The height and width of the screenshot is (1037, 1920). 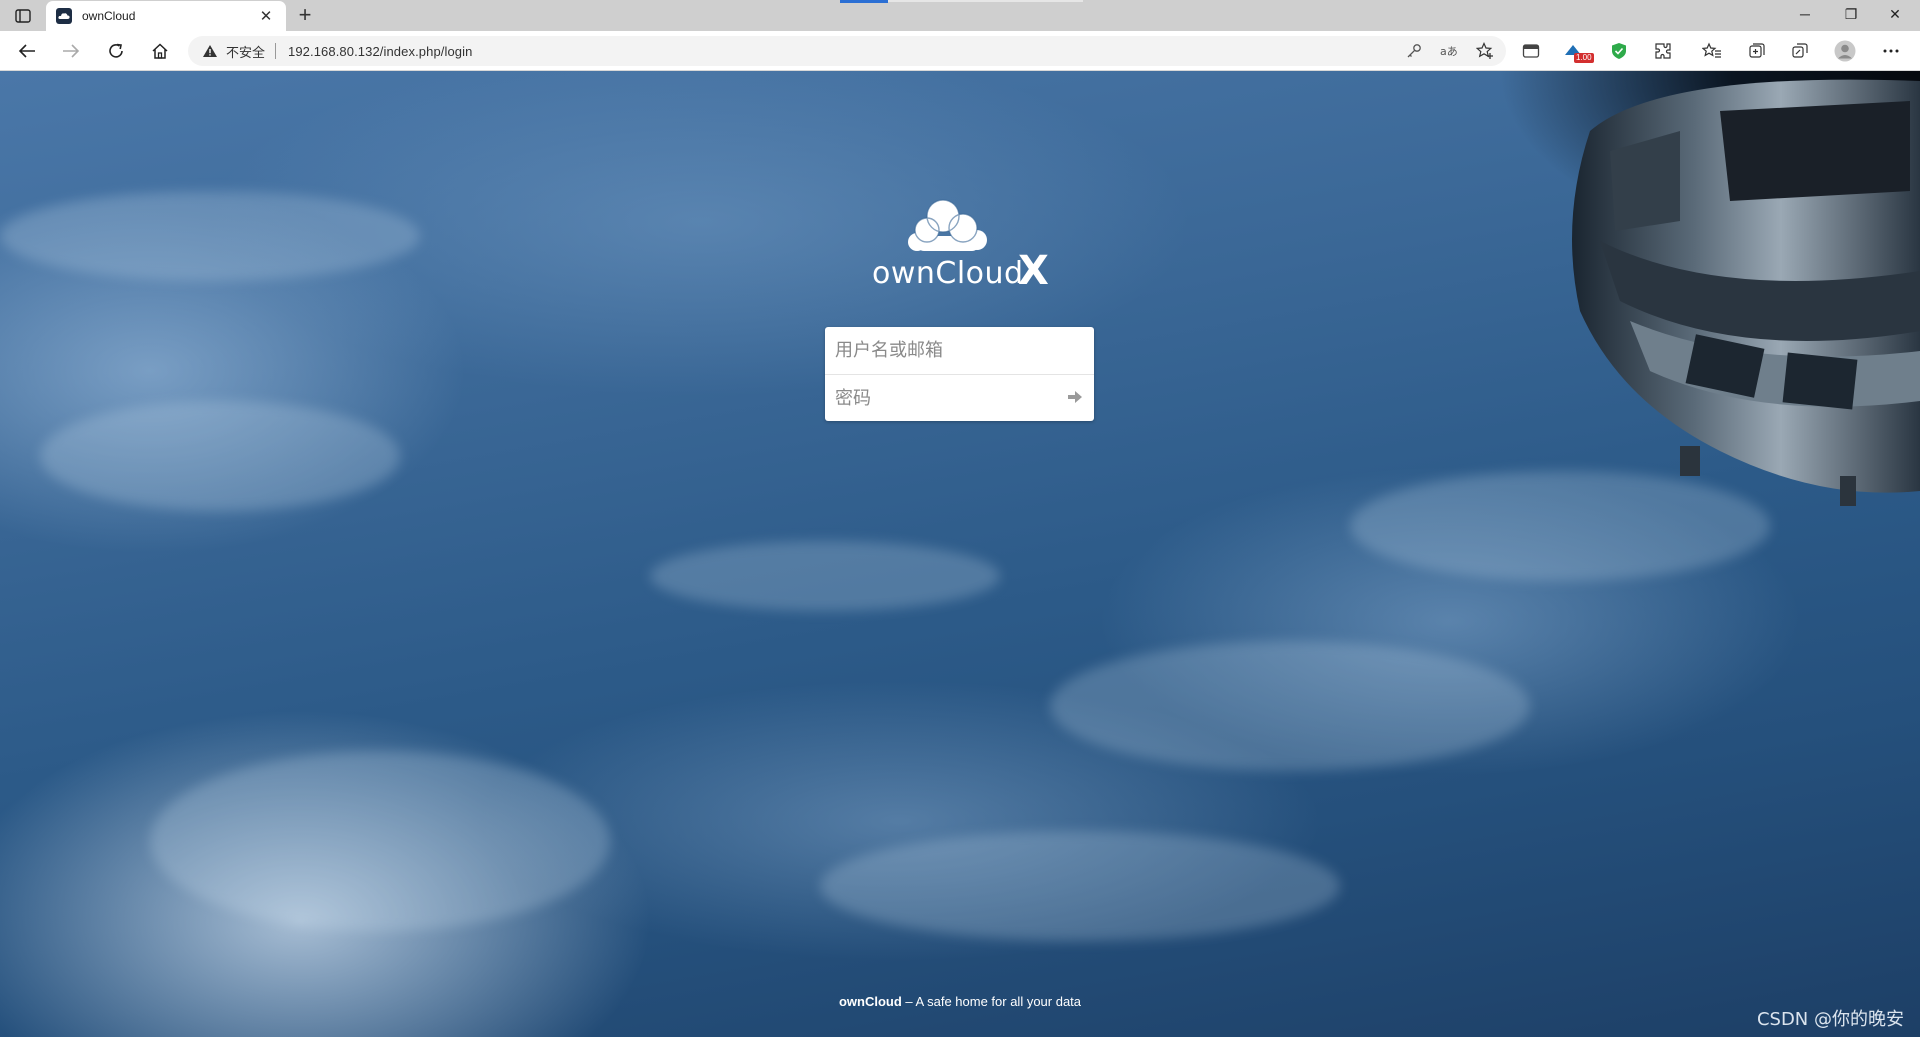 What do you see at coordinates (959, 350) in the screenshot?
I see `username-input` at bounding box center [959, 350].